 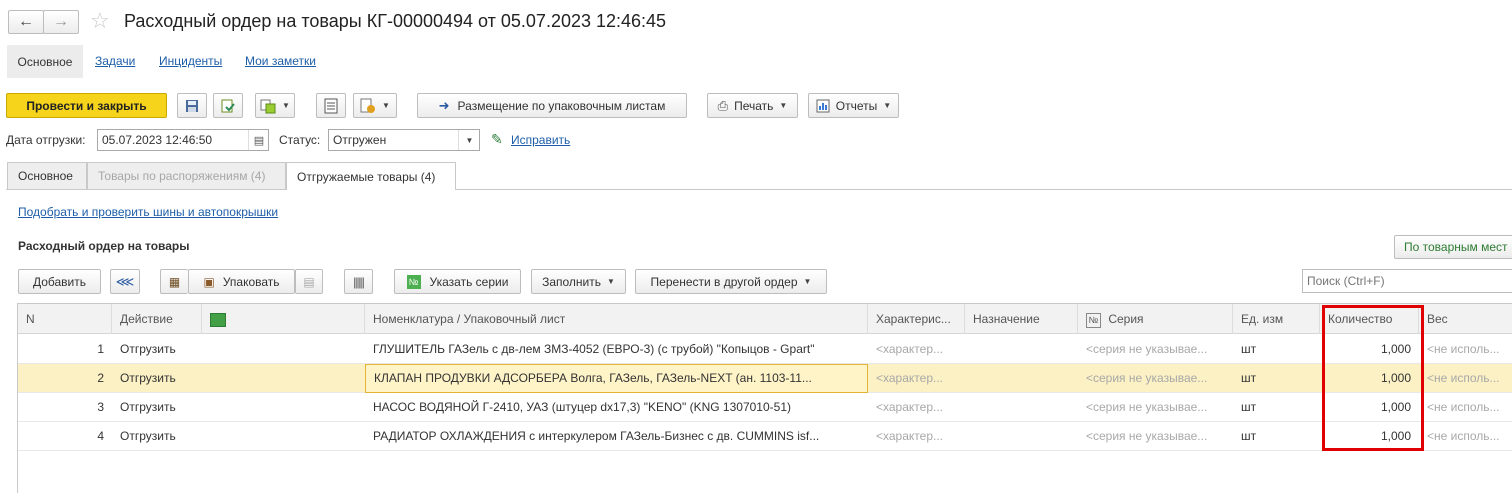 What do you see at coordinates (46, 140) in the screenshot?
I see `ship-date-label: Дата отгрузки:` at bounding box center [46, 140].